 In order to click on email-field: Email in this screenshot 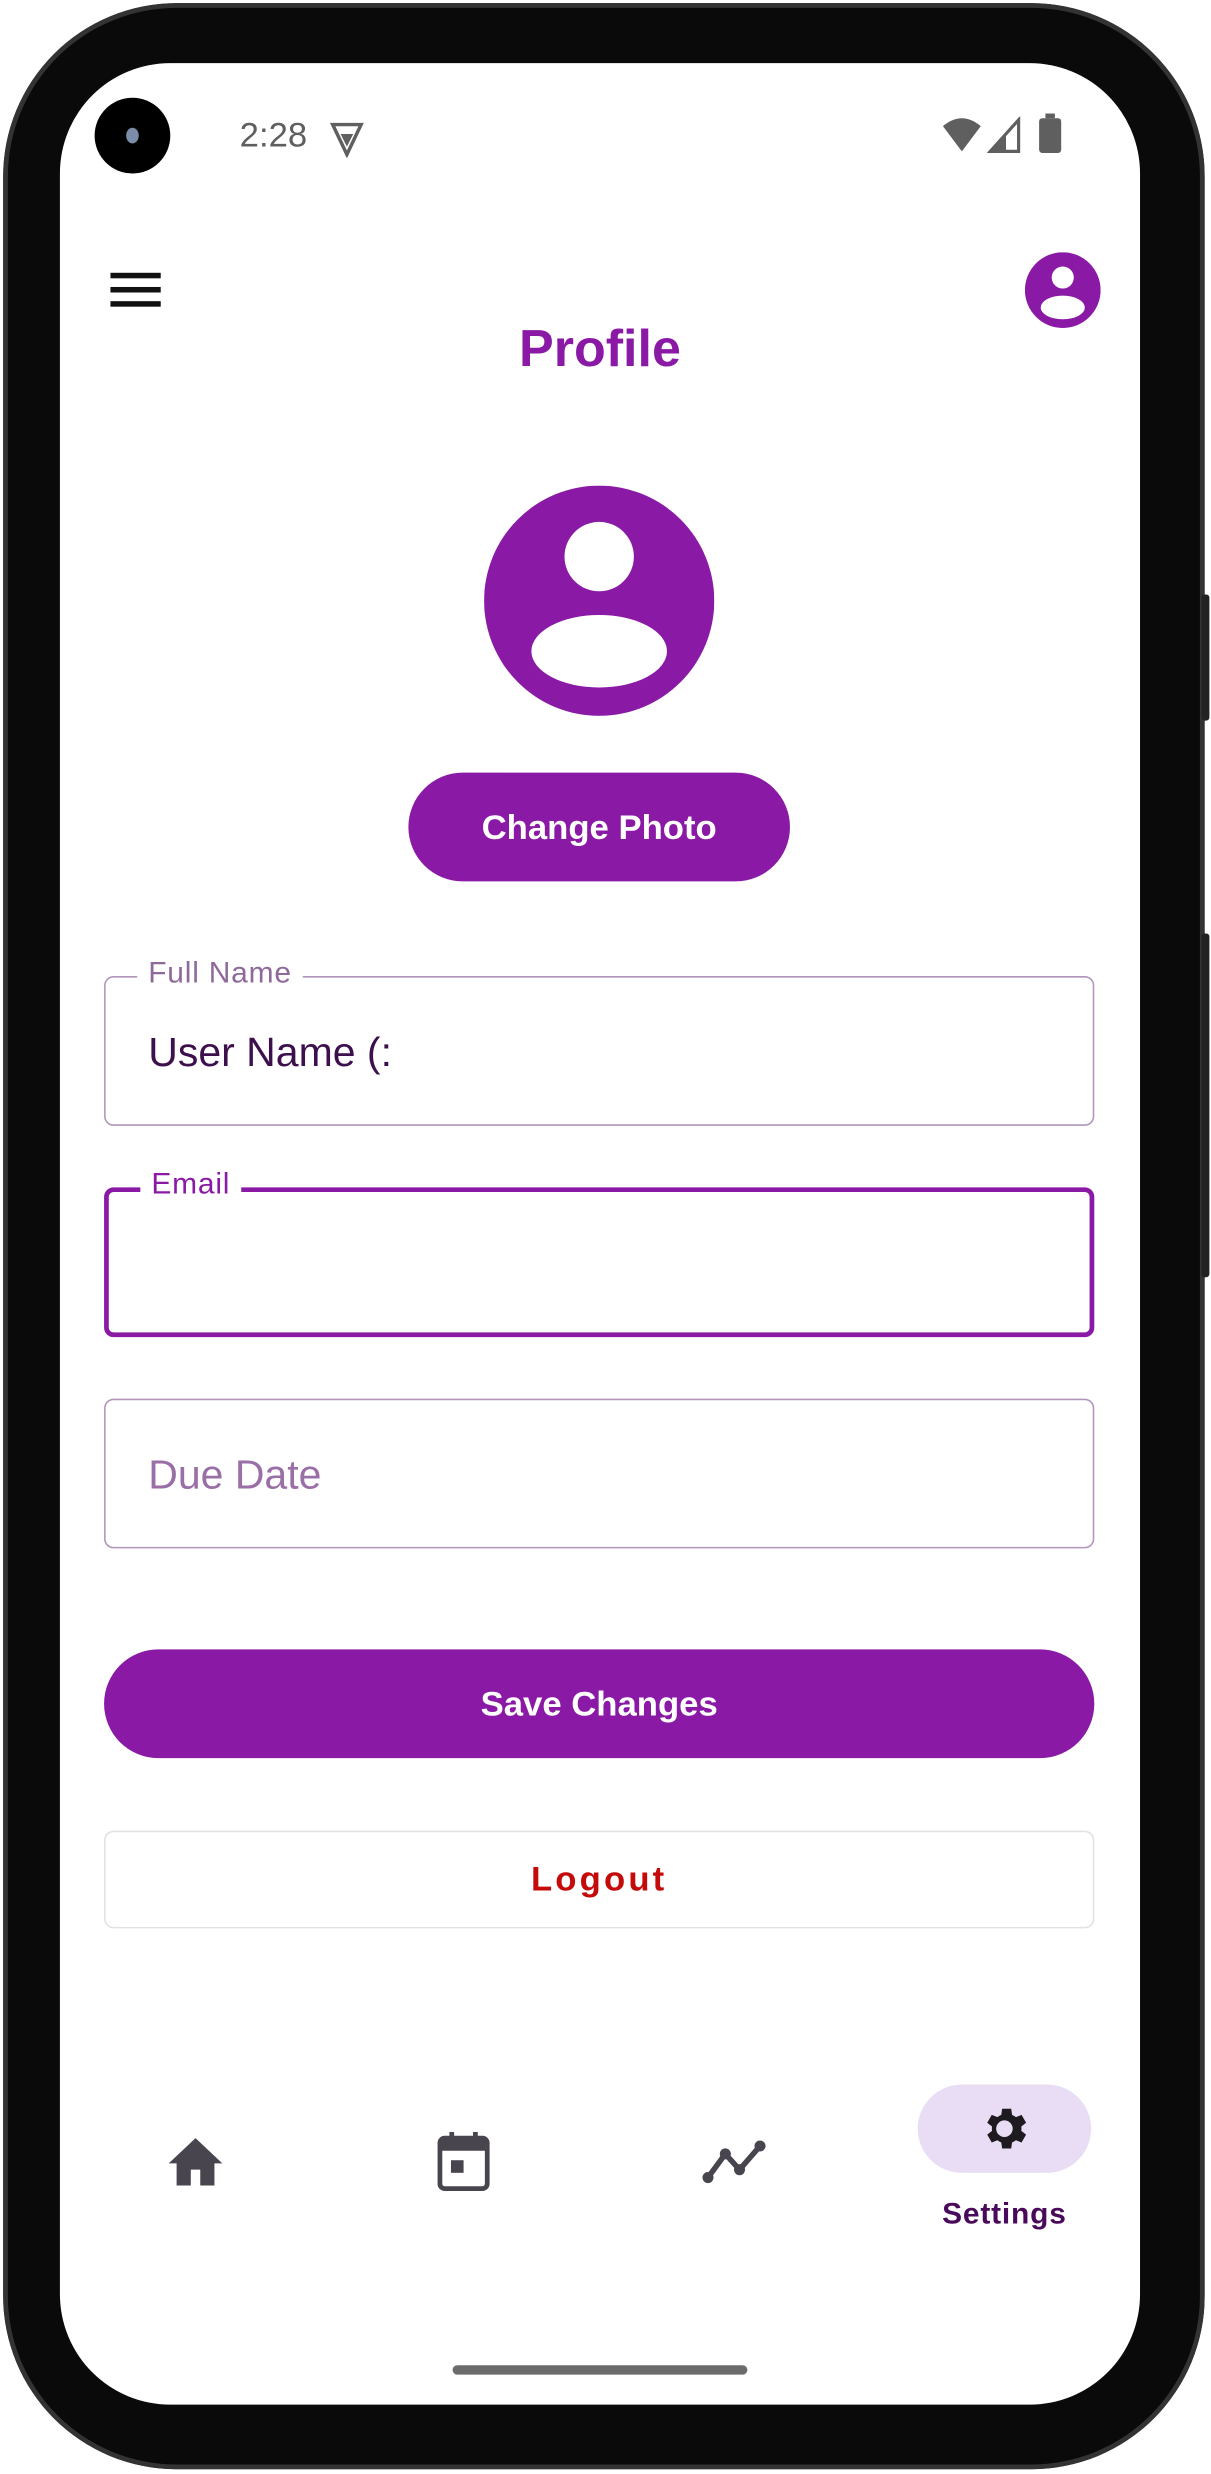, I will do `click(599, 1253)`.